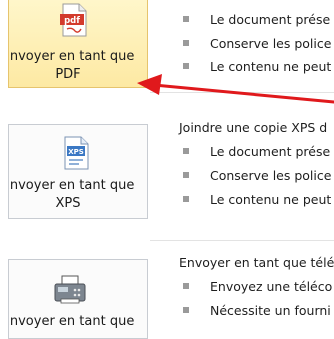 The height and width of the screenshot is (339, 334). Describe the element at coordinates (235, 89) in the screenshot. I see `red-annotation-arrow` at that location.